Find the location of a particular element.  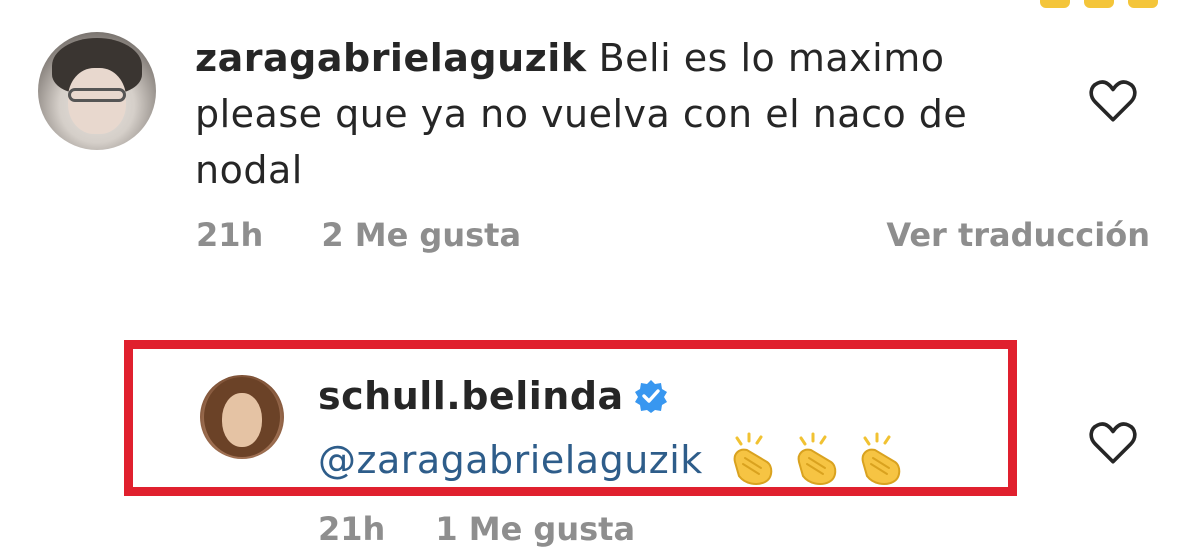

reply-mention: @zaragabrielaguzik is located at coordinates (510, 460).